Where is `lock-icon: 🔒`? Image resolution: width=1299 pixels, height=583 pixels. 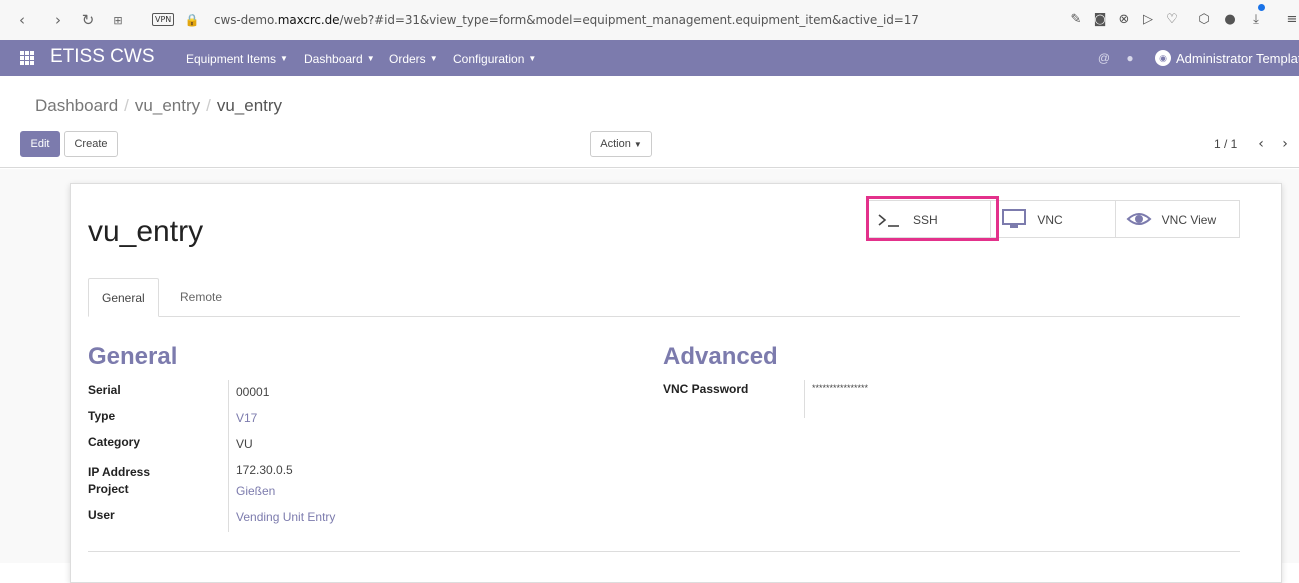
lock-icon: 🔒 is located at coordinates (192, 20).